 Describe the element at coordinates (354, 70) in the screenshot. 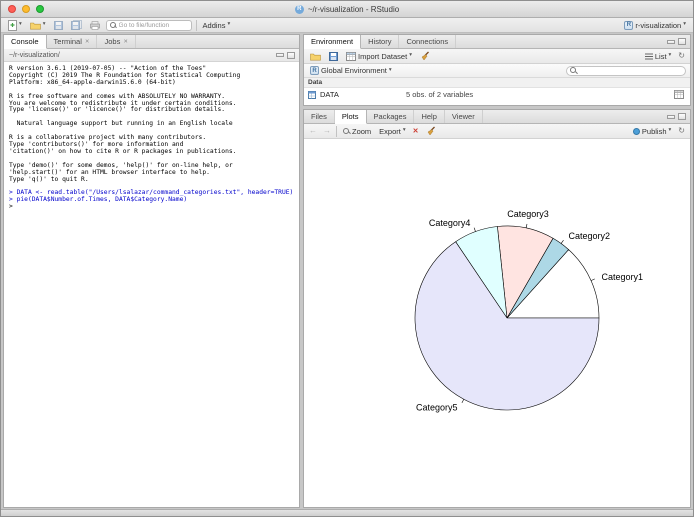

I see `global-environment-label: Global Environment` at that location.